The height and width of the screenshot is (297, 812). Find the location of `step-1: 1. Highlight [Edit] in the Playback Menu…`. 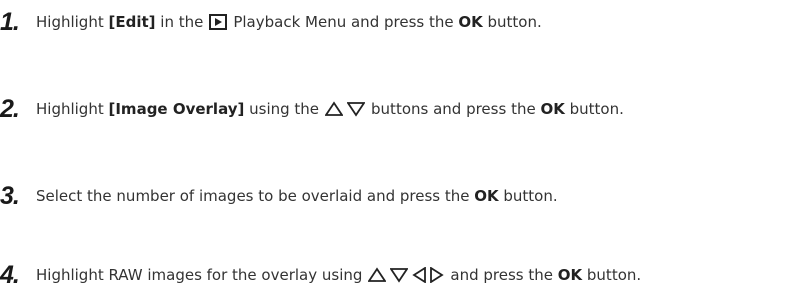

step-1: 1. Highlight [Edit] in the Playback Menu… is located at coordinates (271, 22).